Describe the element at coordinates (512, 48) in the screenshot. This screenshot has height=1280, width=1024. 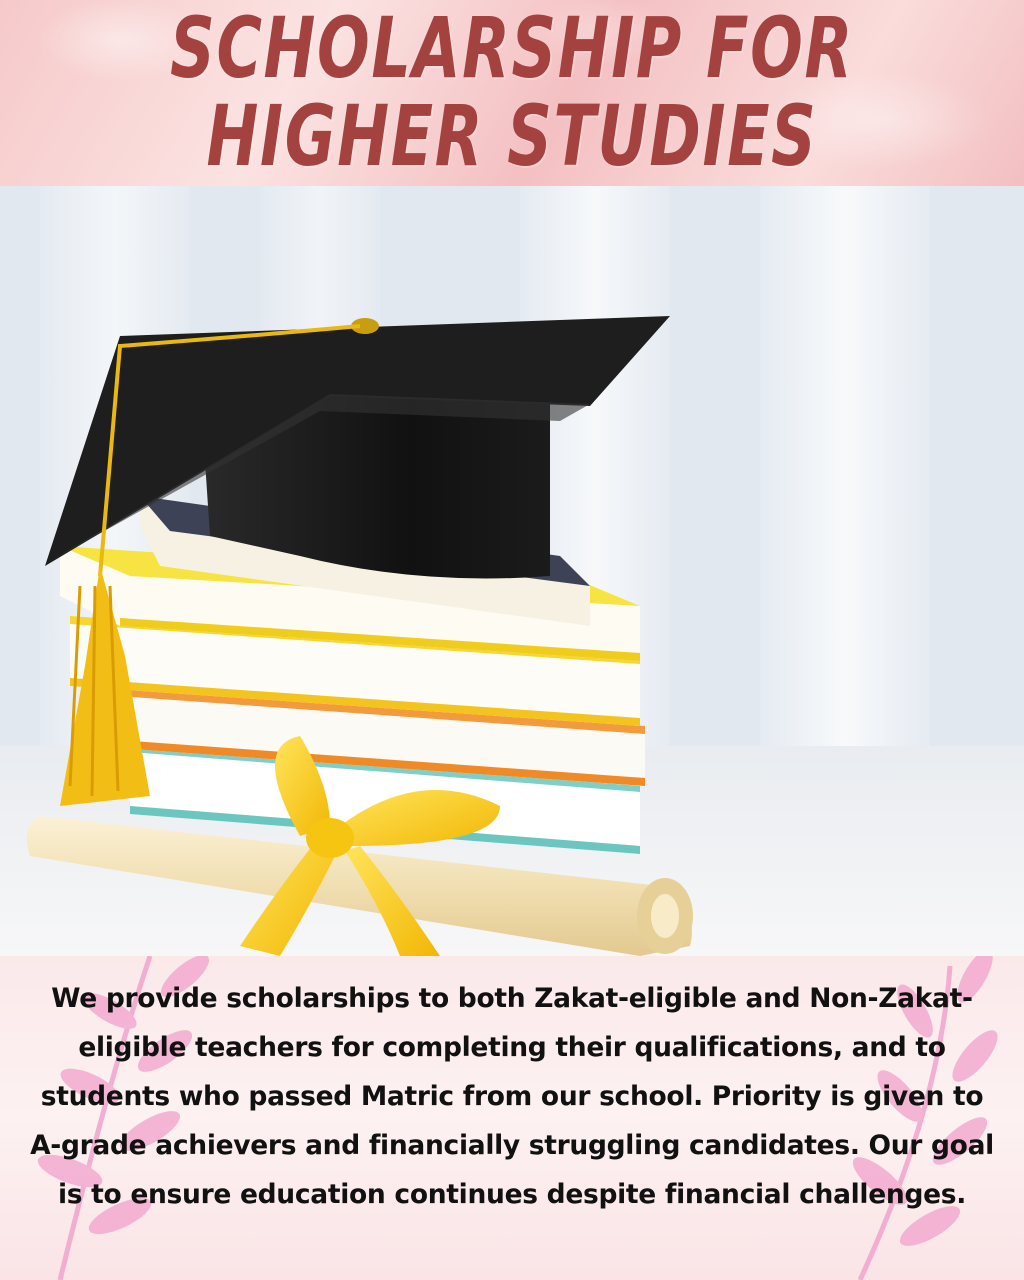
I see `title-line-1: SCHOLARSHIP FOR` at that location.